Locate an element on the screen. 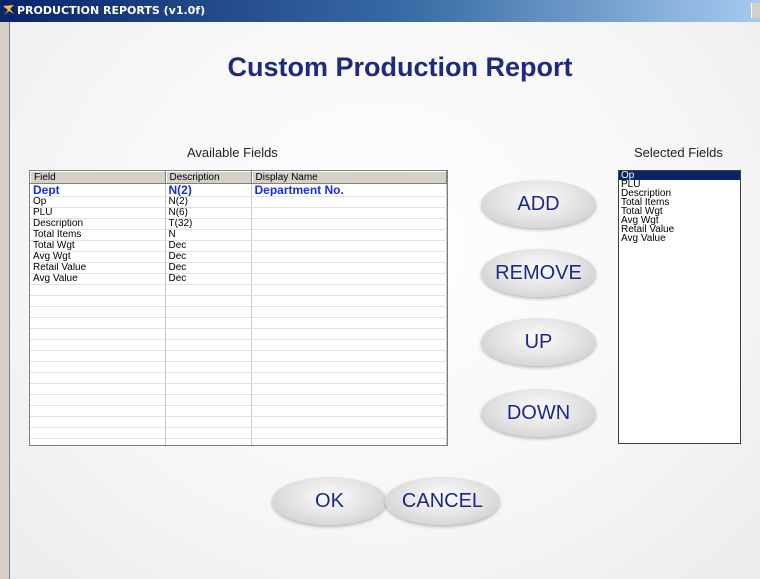 The height and width of the screenshot is (579, 760). window-control-button is located at coordinates (755, 10).